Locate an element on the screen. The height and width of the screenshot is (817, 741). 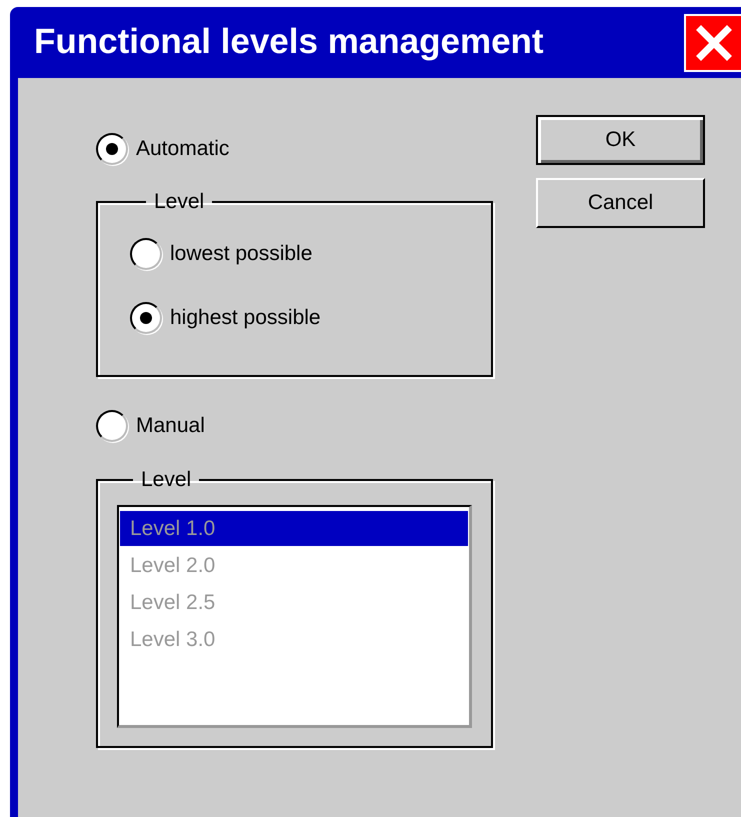
ok-button: OK is located at coordinates (620, 140).